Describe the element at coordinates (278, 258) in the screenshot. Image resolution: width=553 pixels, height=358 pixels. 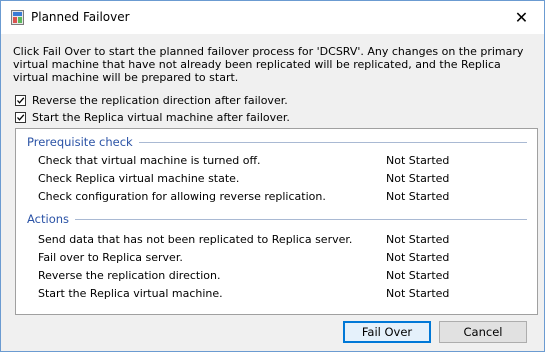
I see `task-row: Fail over to Replica server. Not Started` at that location.